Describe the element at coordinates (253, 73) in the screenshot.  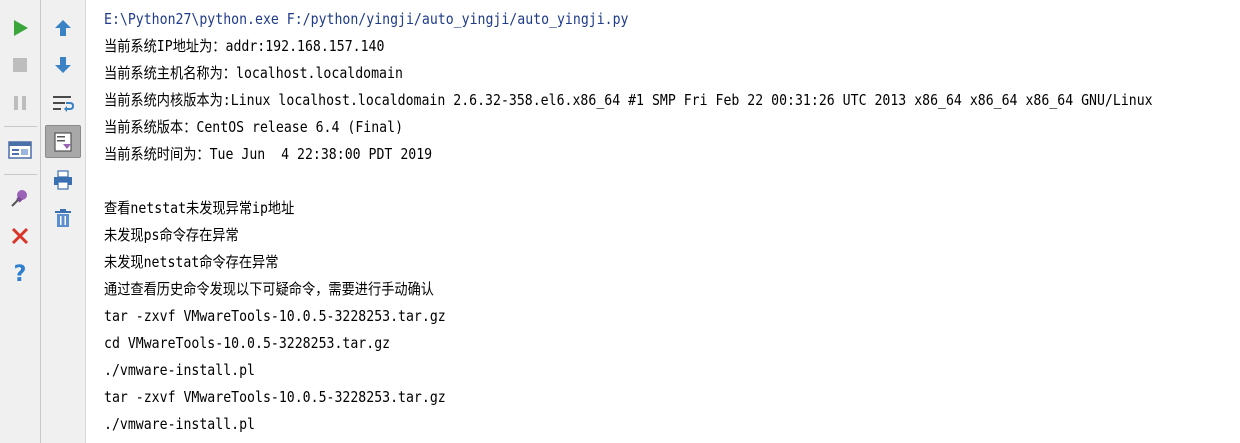
I see `console-line: 当前系统主机名称为：localhost.localdomain` at that location.